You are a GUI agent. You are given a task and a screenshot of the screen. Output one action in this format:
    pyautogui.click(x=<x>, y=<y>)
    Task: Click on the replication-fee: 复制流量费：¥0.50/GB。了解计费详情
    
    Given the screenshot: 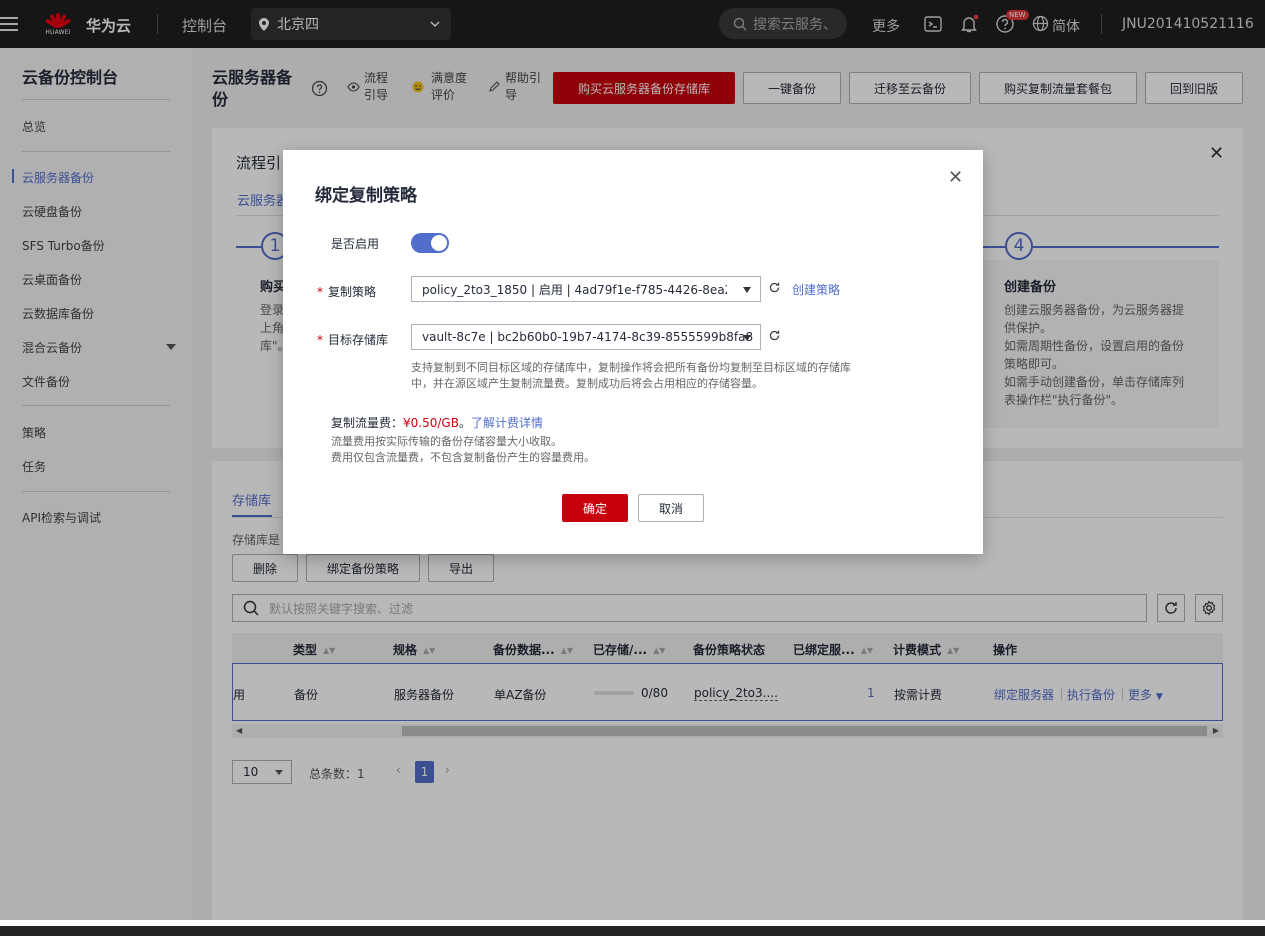 What is the action you would take?
    pyautogui.click(x=437, y=423)
    